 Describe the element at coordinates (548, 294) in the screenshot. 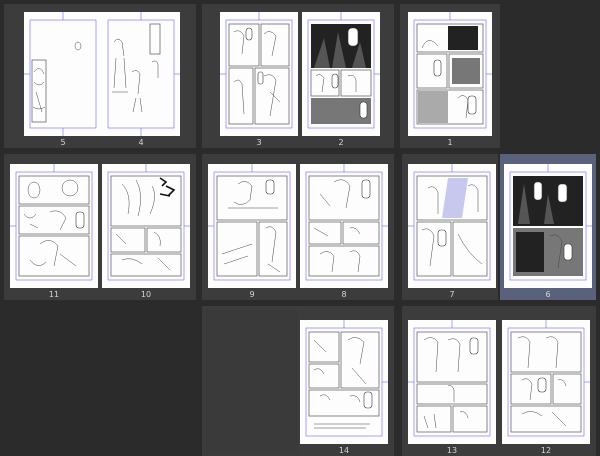

I see `page-number-6: 6` at that location.